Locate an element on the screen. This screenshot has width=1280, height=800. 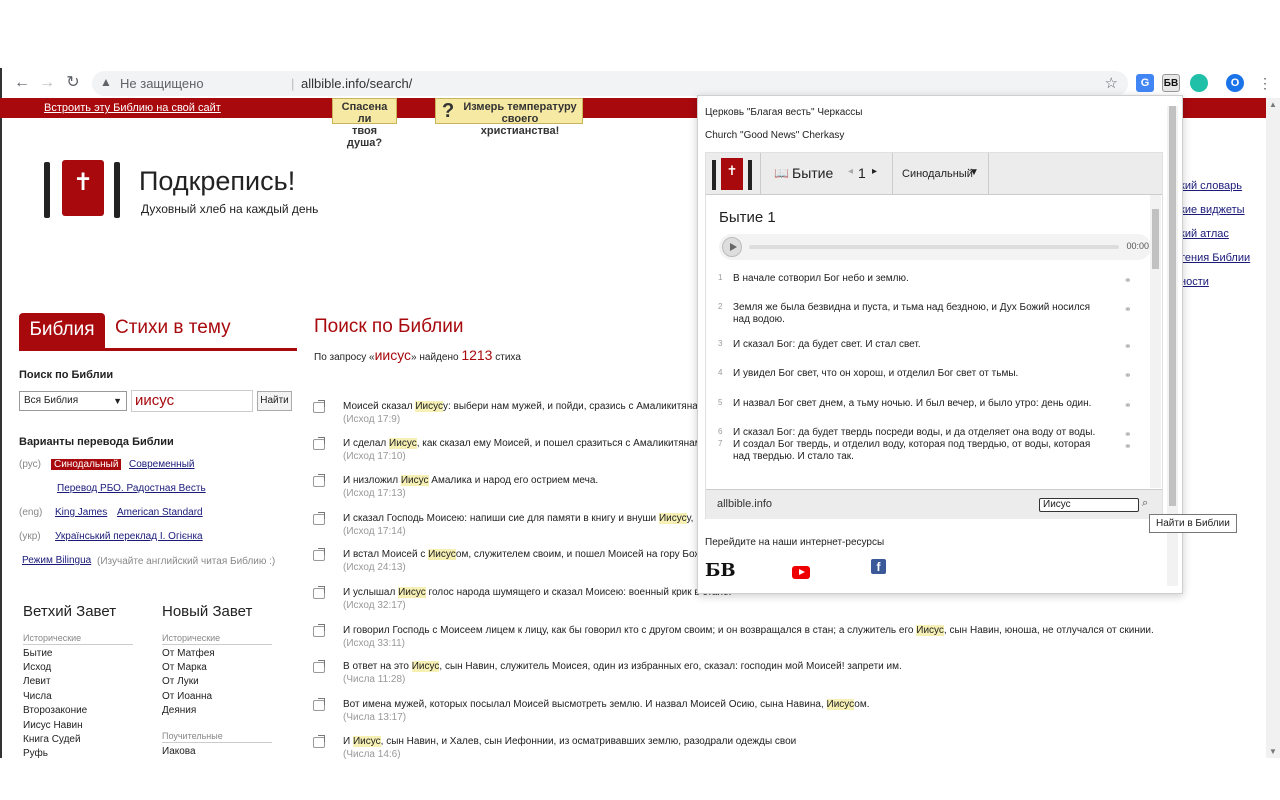
back-button: ← is located at coordinates (22, 83).